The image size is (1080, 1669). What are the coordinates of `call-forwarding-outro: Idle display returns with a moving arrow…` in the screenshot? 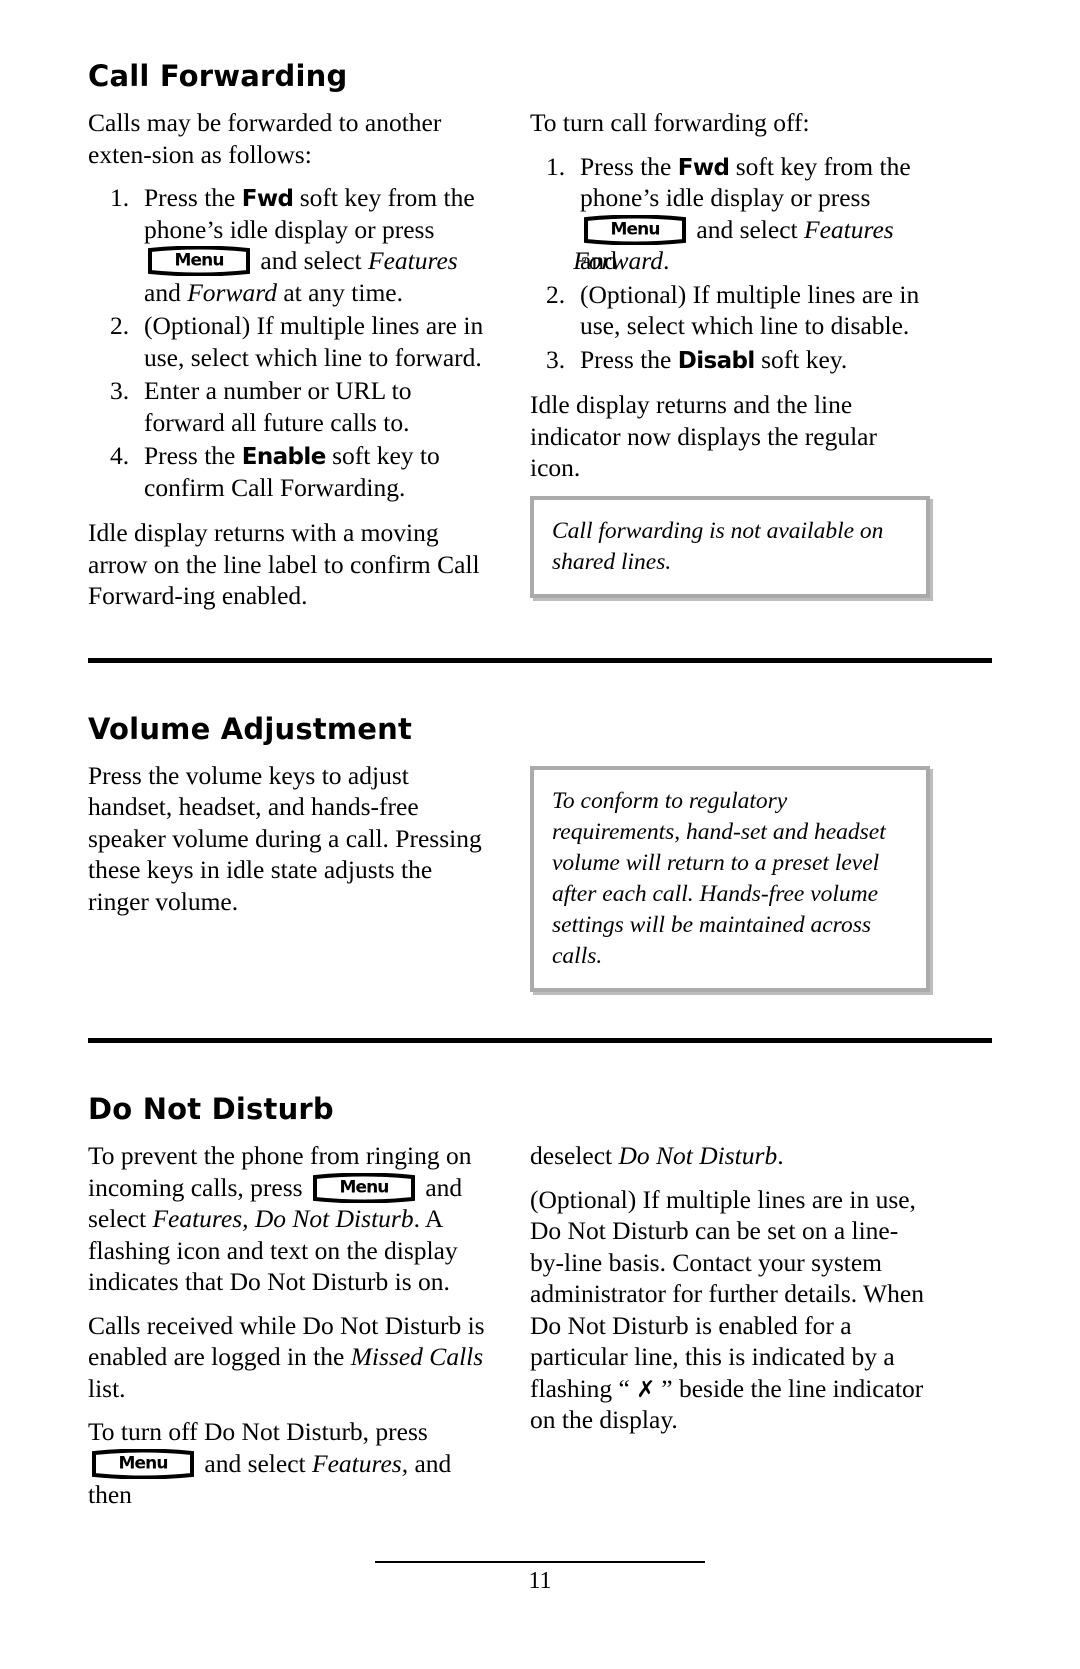 It's located at (284, 564).